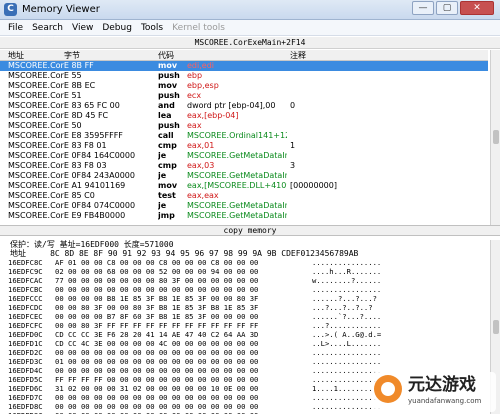 The height and width of the screenshot is (414, 500). I want to click on current-address: MSCOREE.CorExeMain+2F14, so click(250, 42).